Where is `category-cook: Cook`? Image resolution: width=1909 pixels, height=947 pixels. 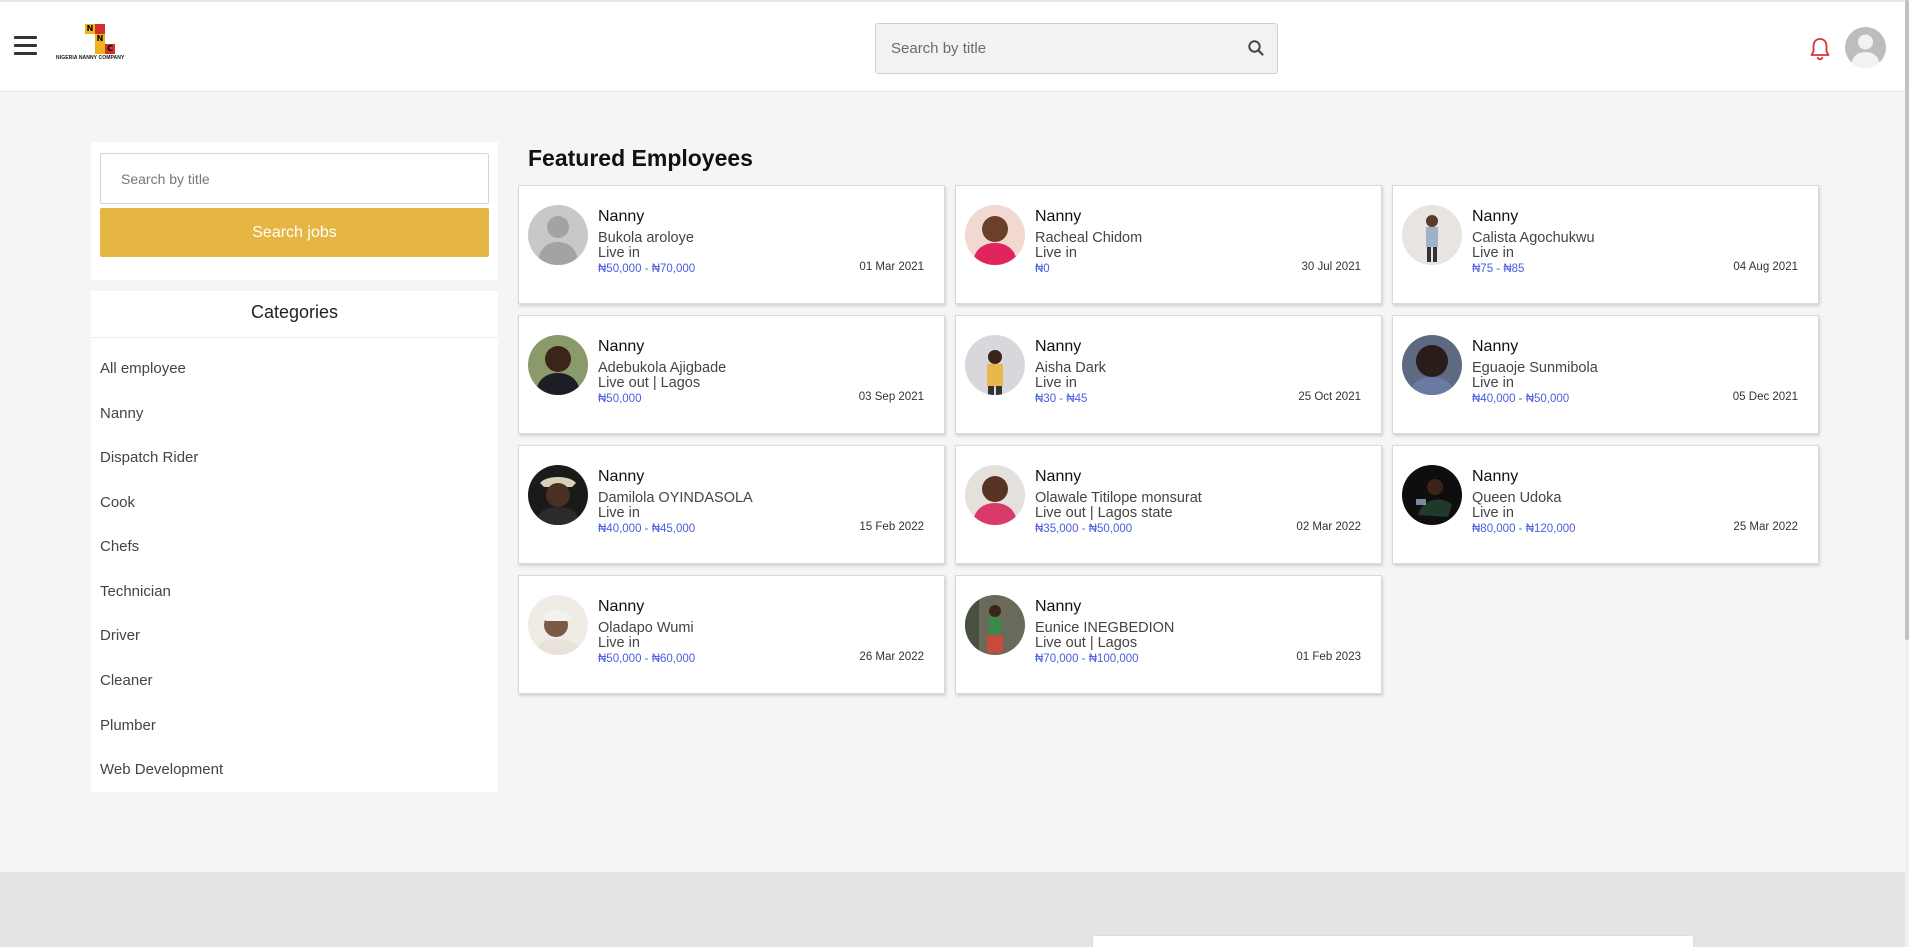 category-cook: Cook is located at coordinates (117, 502).